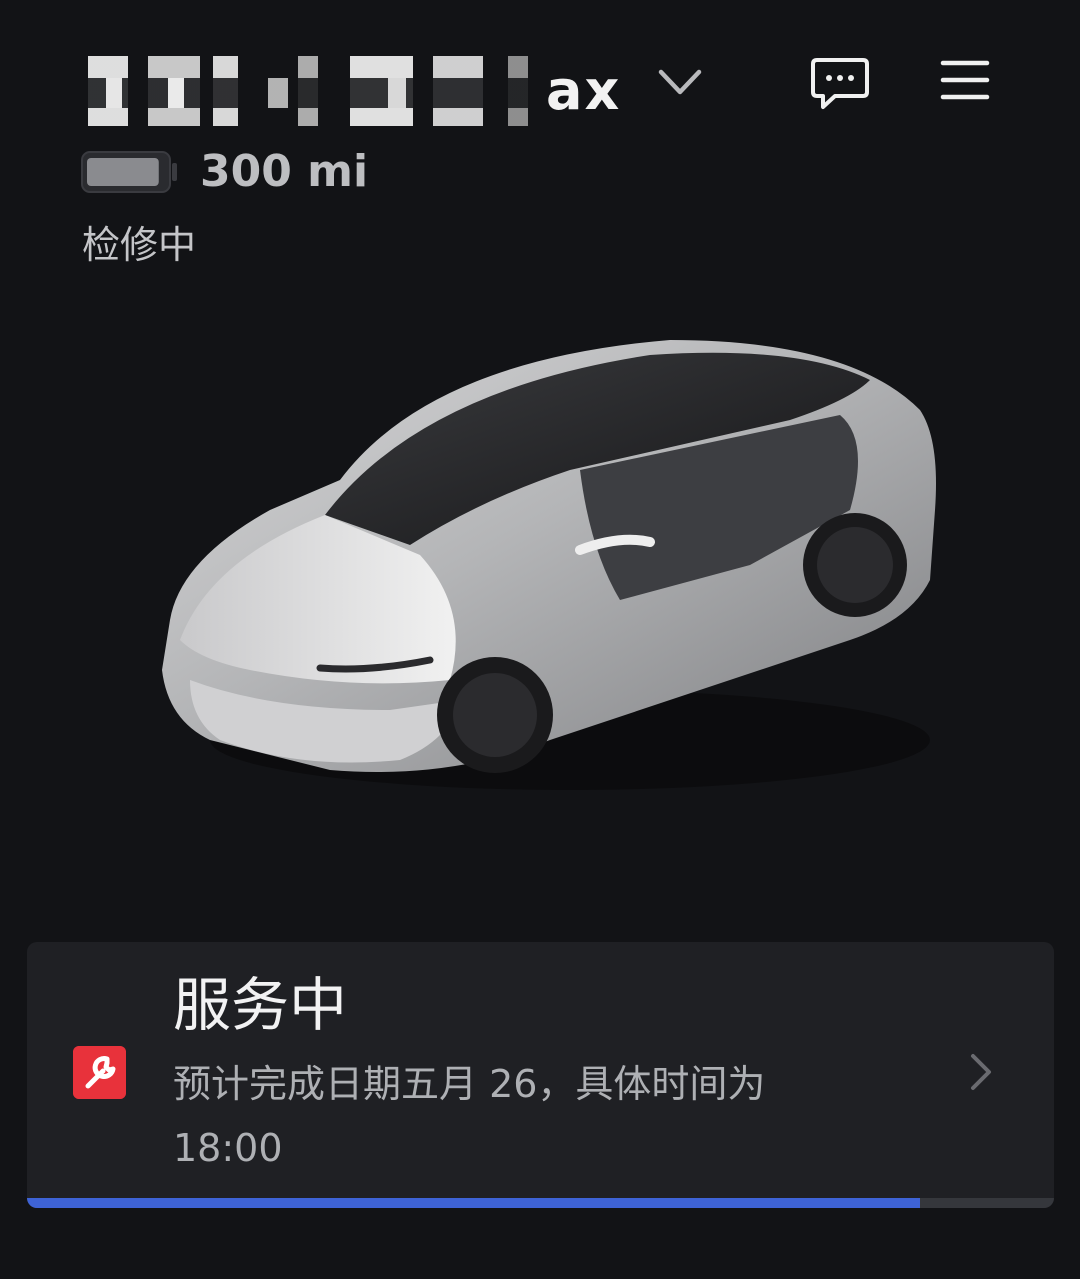  What do you see at coordinates (139, 245) in the screenshot?
I see `vehicle-status: 检修中` at bounding box center [139, 245].